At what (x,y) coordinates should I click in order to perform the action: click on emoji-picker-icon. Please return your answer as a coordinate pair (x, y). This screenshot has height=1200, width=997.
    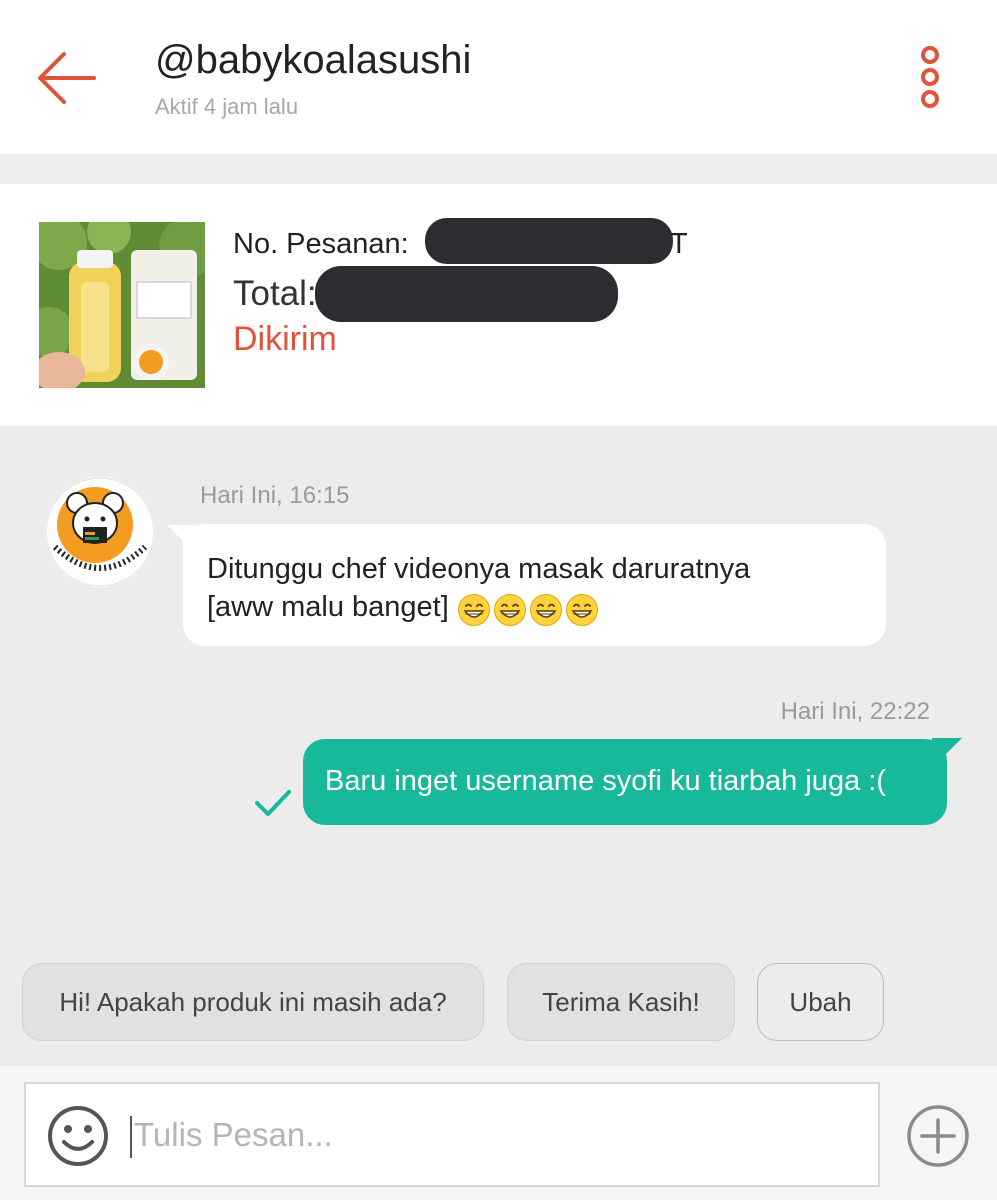
    Looking at the image, I should click on (78, 1136).